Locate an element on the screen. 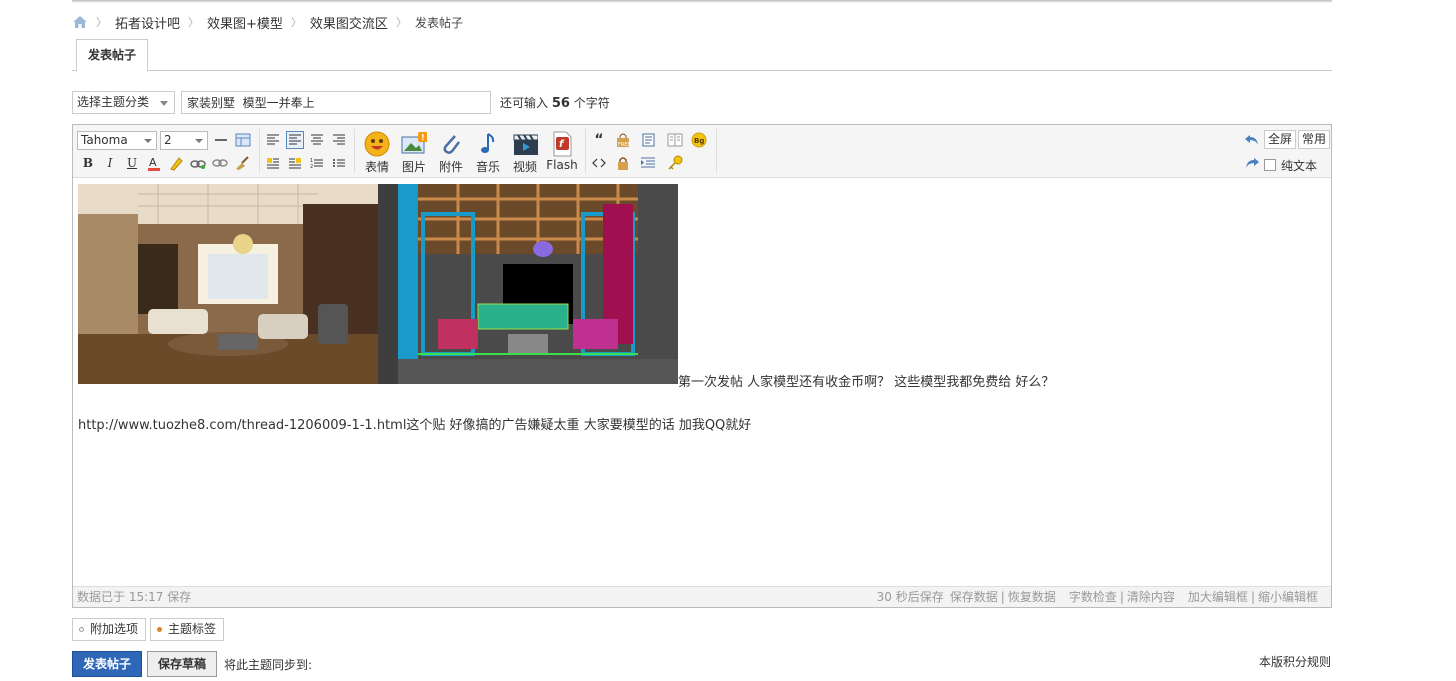  word-check-link: 字数检查 is located at coordinates (1093, 597).